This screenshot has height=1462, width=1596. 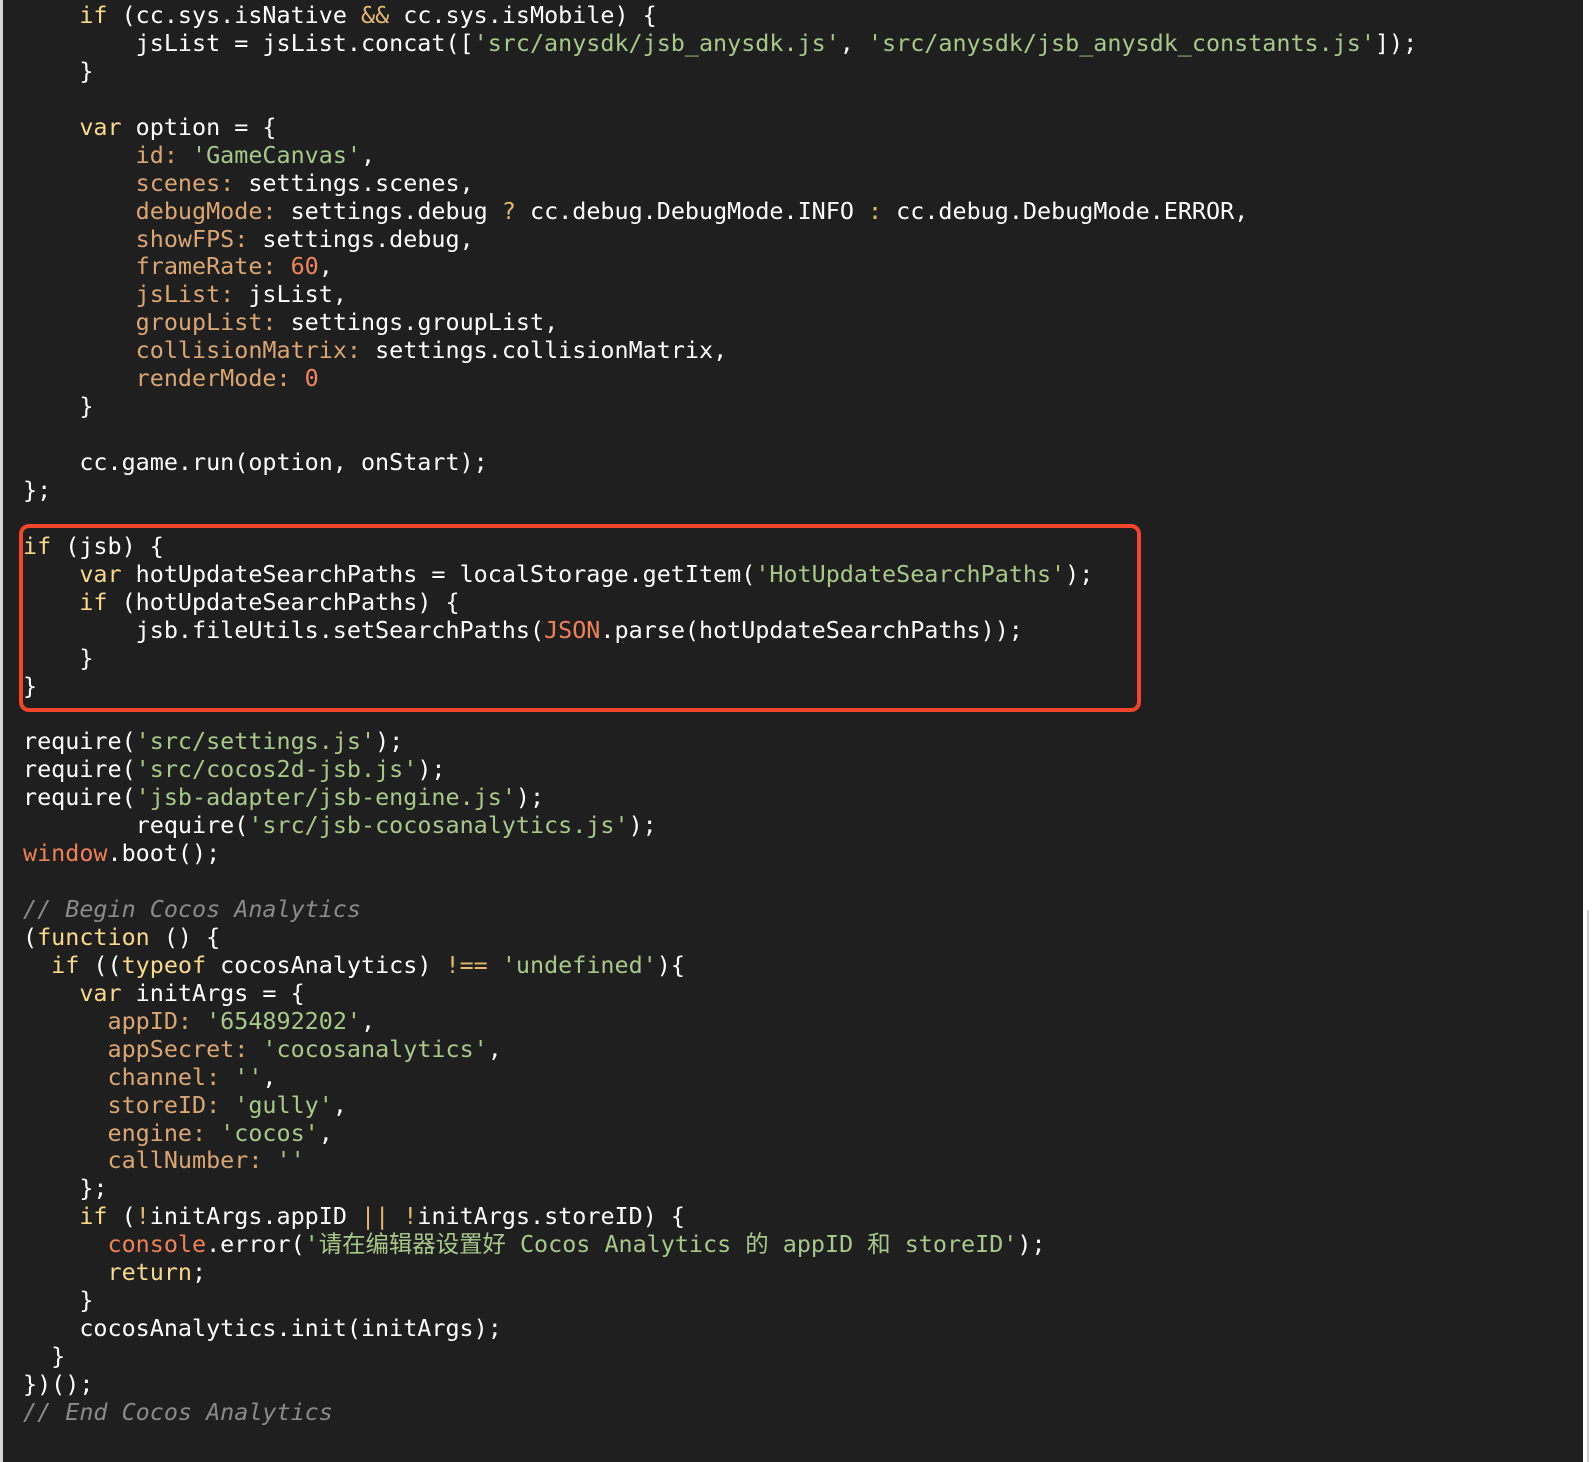 What do you see at coordinates (720, 546) in the screenshot?
I see `code-line: if (jsb) {` at bounding box center [720, 546].